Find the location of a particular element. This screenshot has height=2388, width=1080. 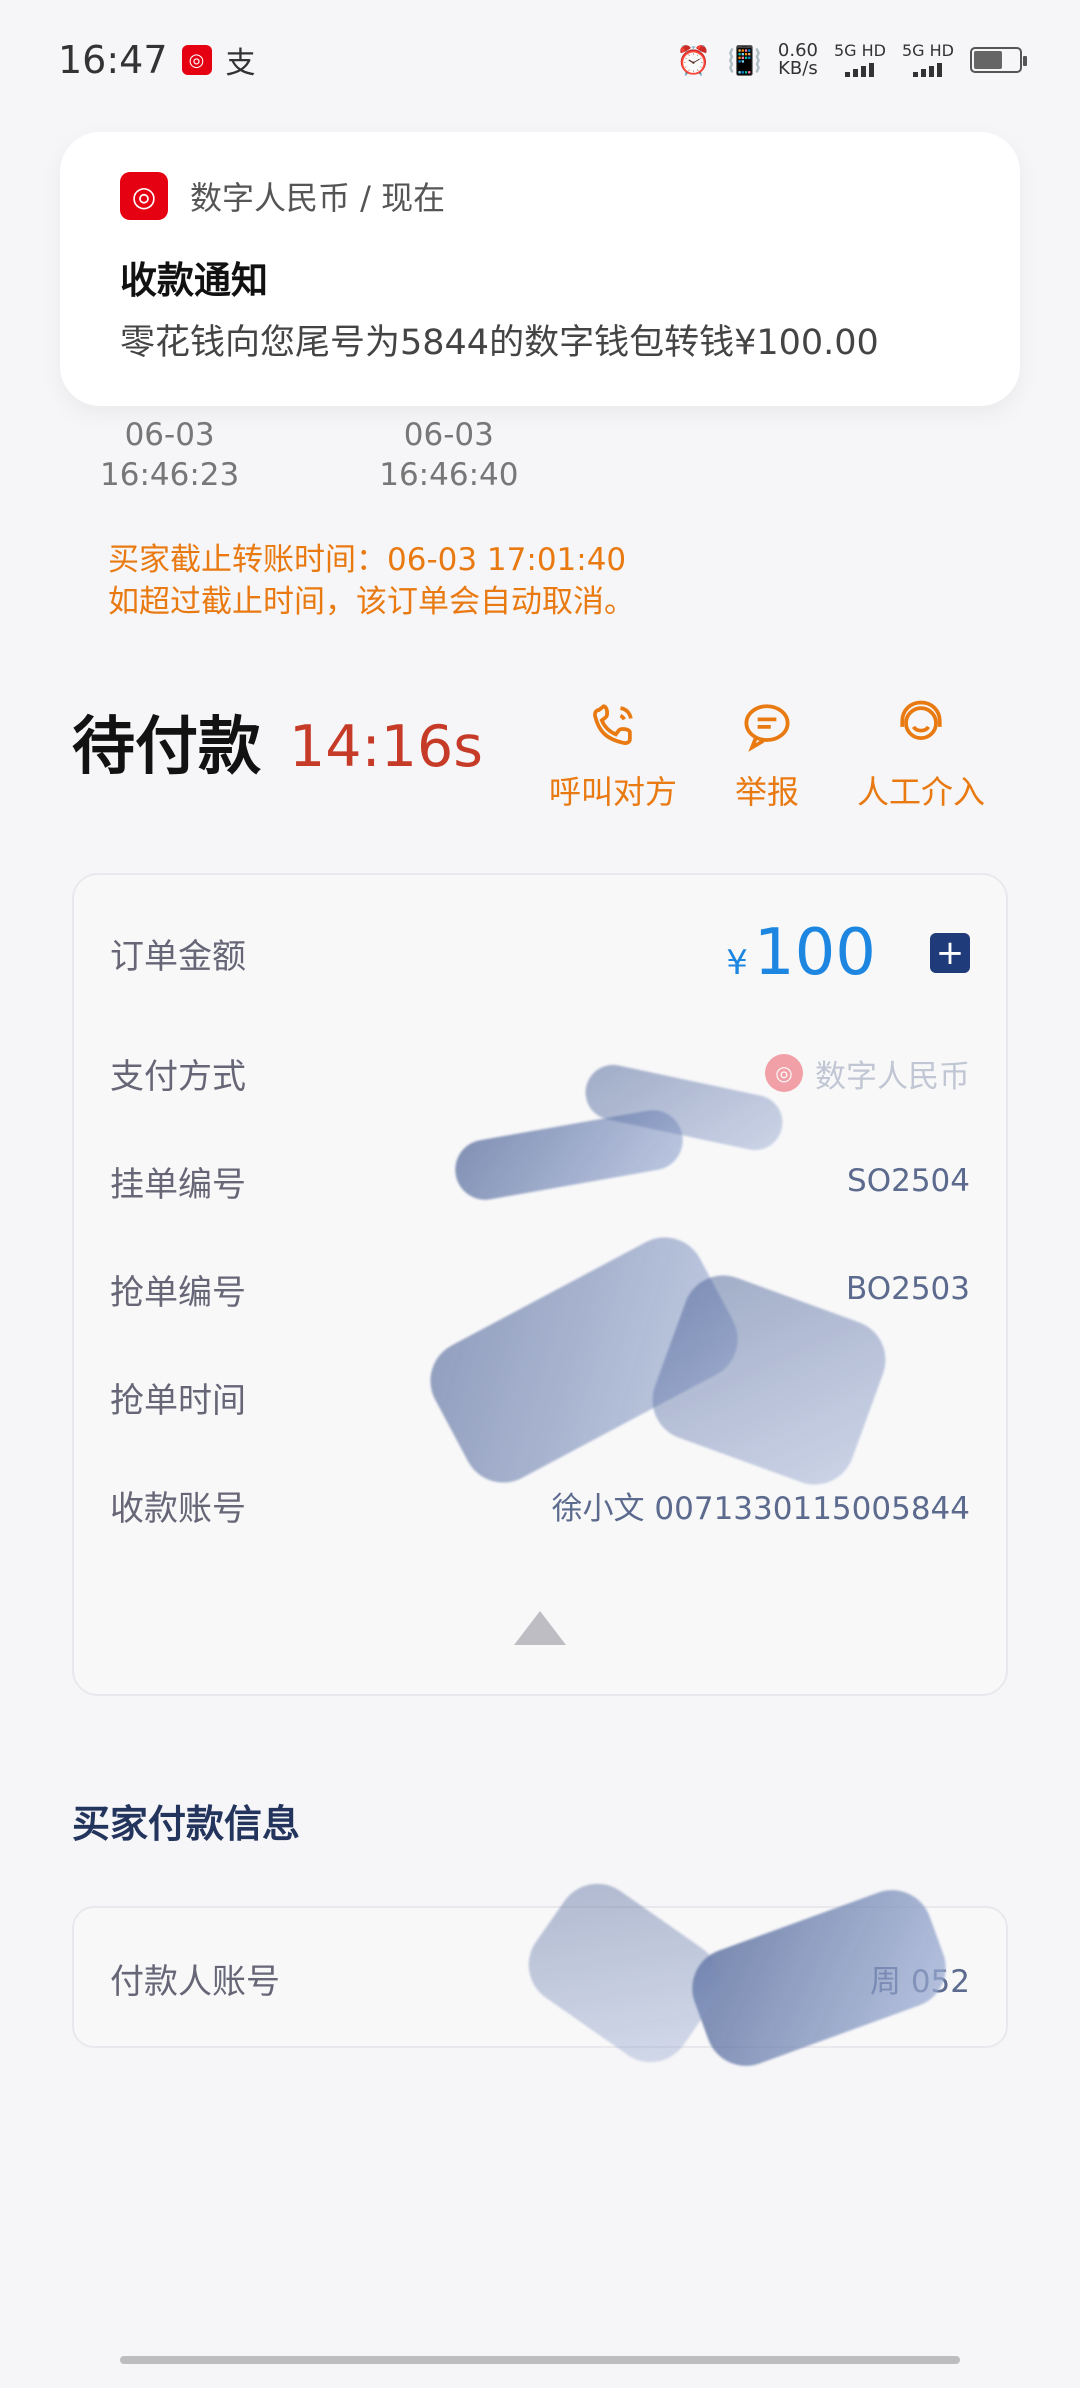

payment-method-row: 支付方式 ◎ 数字人民币 is located at coordinates (540, 1073).